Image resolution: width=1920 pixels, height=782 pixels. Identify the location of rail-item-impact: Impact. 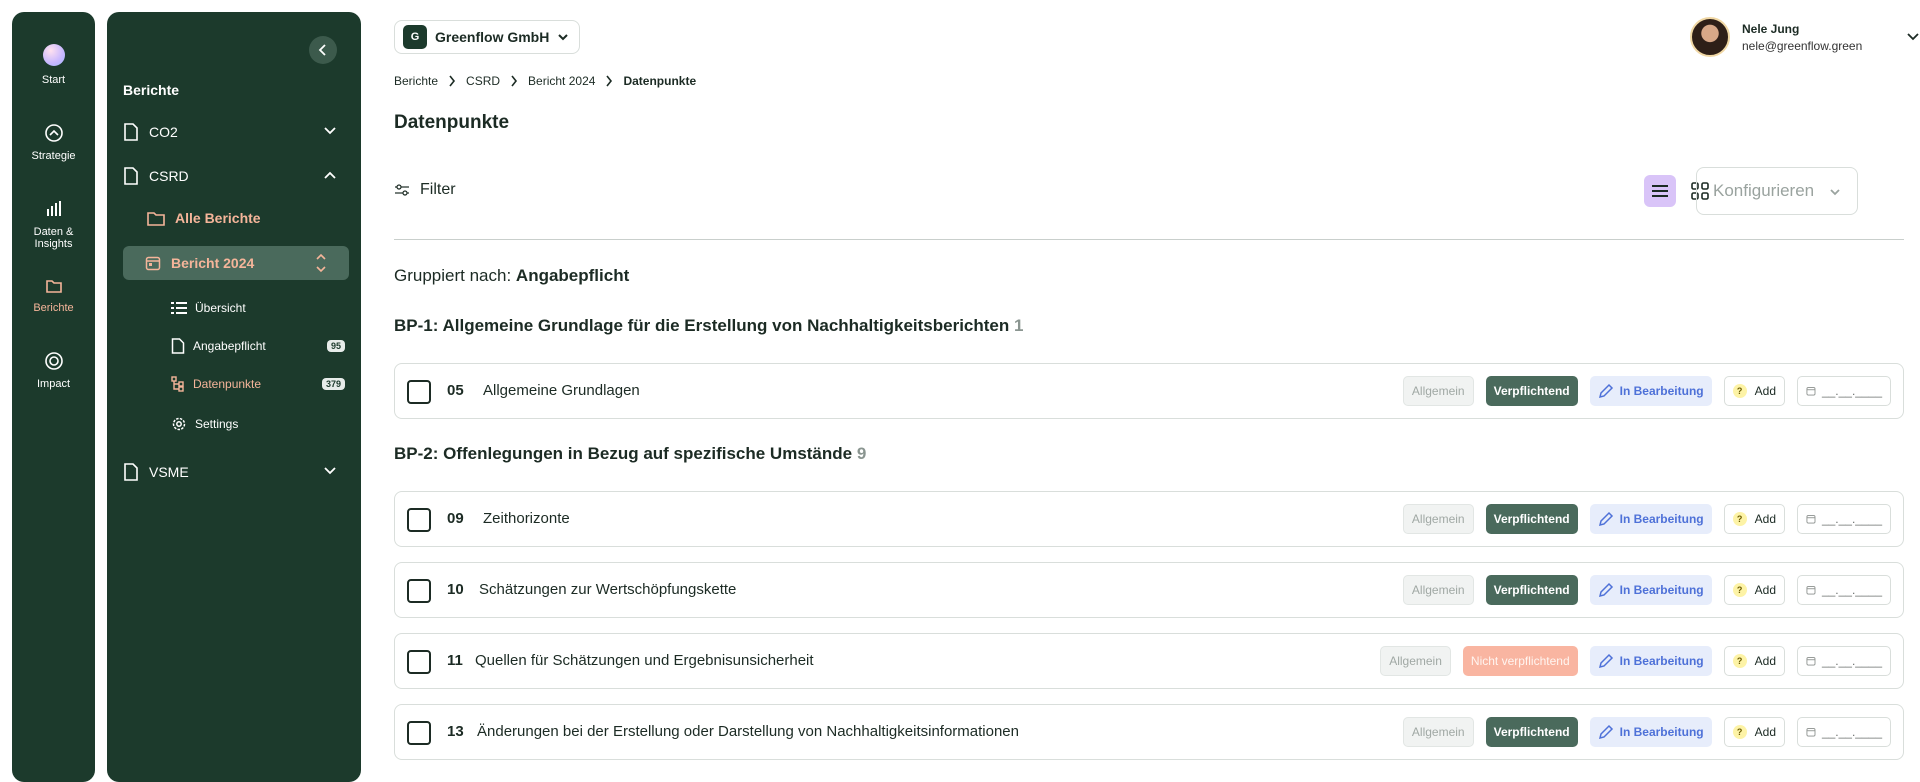
(53, 370).